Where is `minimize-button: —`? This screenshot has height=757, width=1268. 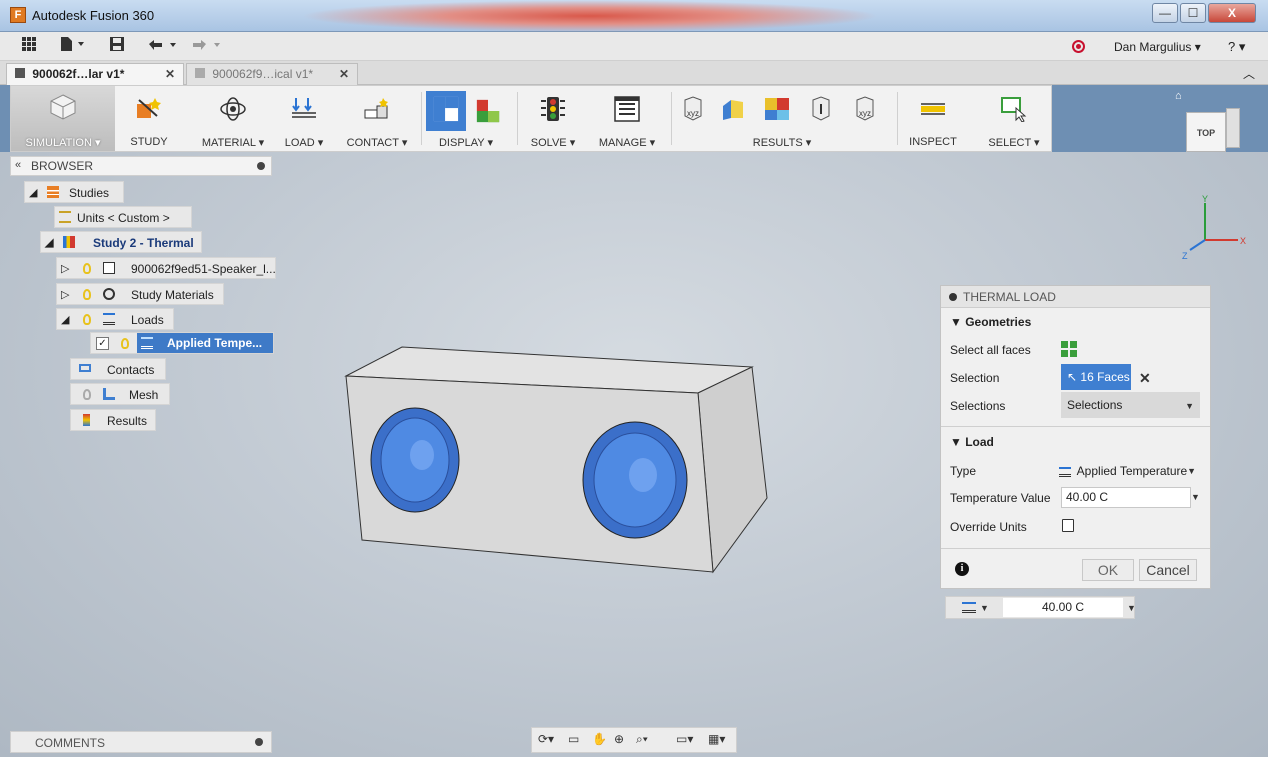
minimize-button: — is located at coordinates (1165, 13).